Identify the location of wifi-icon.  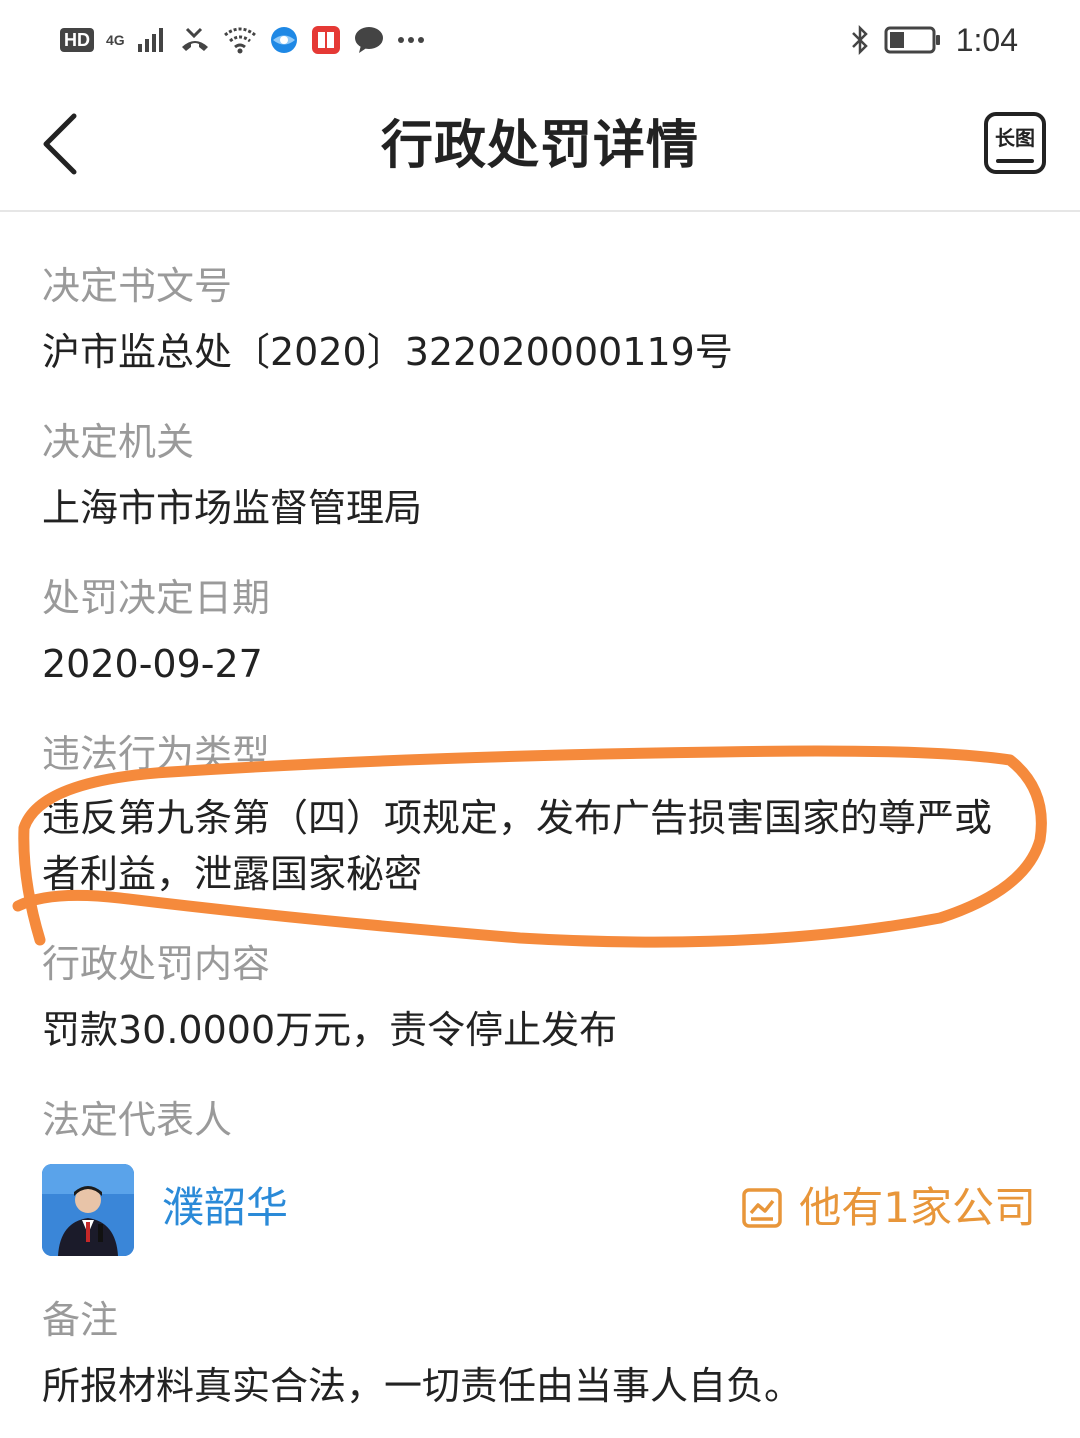
(239, 40).